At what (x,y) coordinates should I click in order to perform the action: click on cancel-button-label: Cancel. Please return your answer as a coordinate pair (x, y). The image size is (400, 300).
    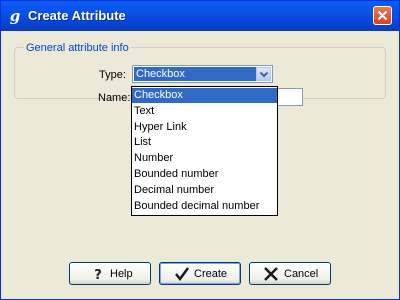
    Looking at the image, I should click on (301, 274).